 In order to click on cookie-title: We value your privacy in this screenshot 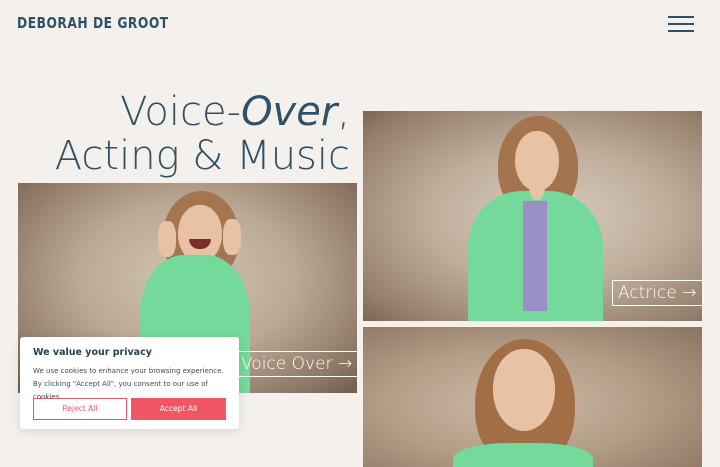, I will do `click(92, 352)`.